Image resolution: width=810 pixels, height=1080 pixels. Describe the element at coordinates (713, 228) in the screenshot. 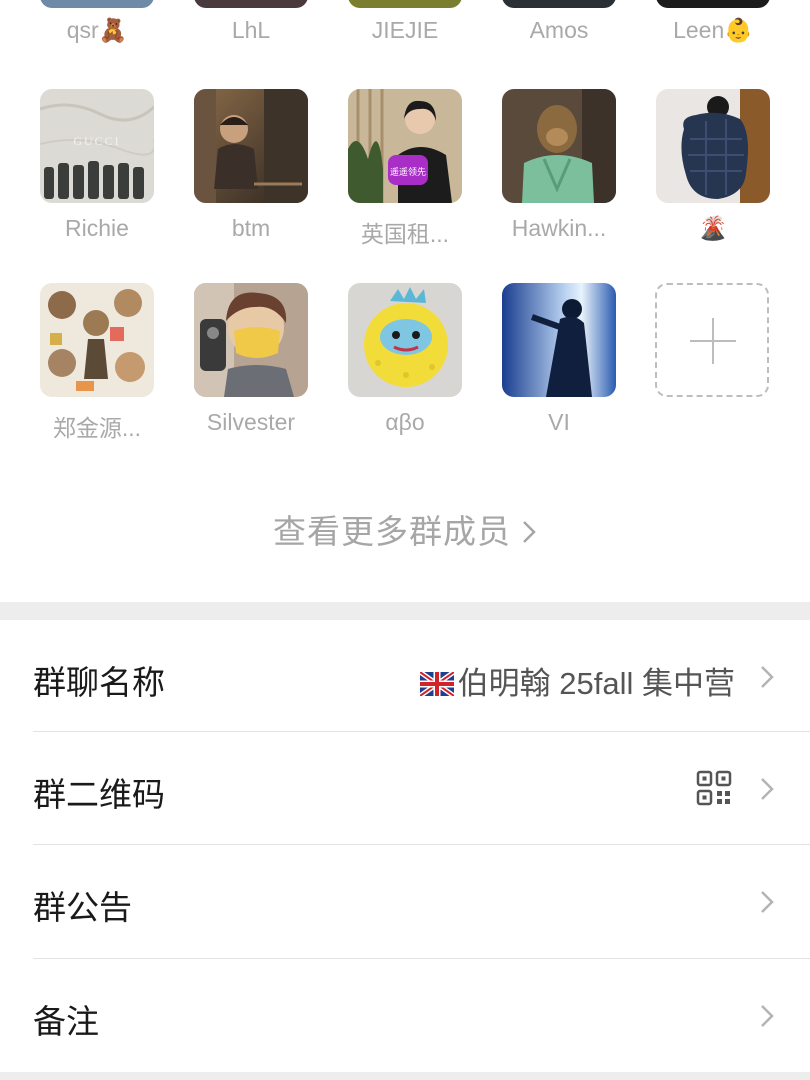

I see `member-name: 🌋` at that location.